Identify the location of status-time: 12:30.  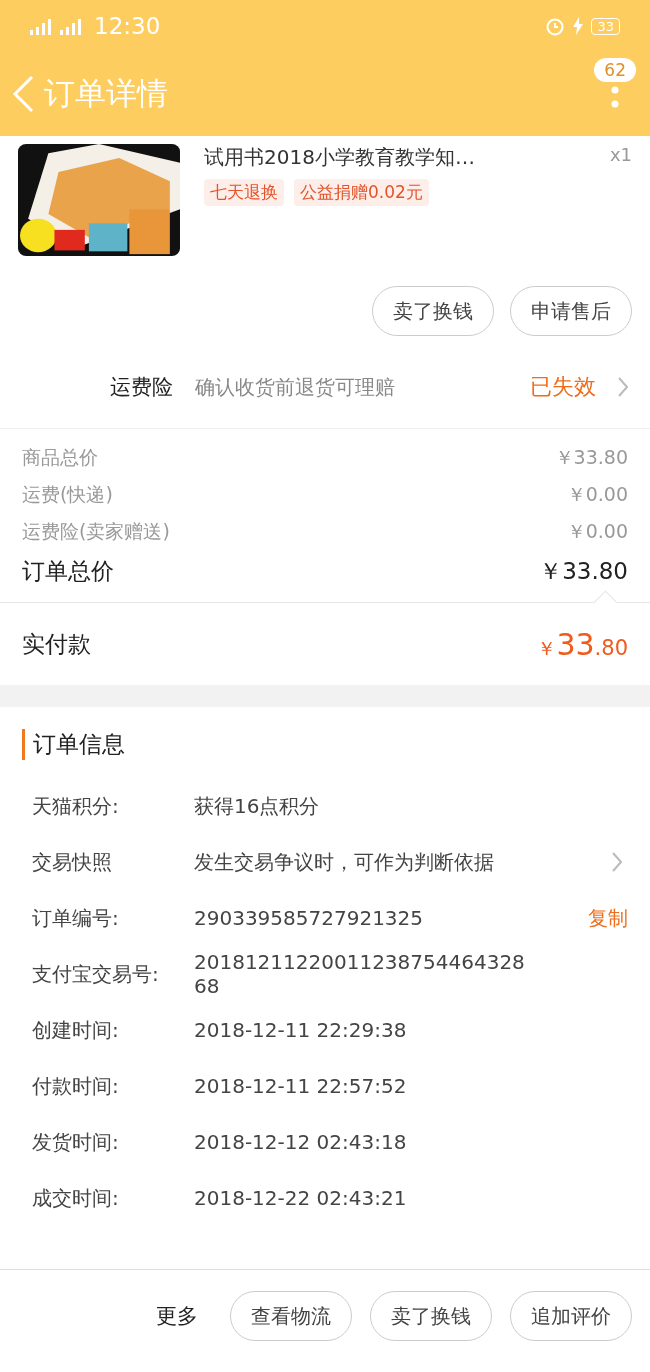
(127, 26).